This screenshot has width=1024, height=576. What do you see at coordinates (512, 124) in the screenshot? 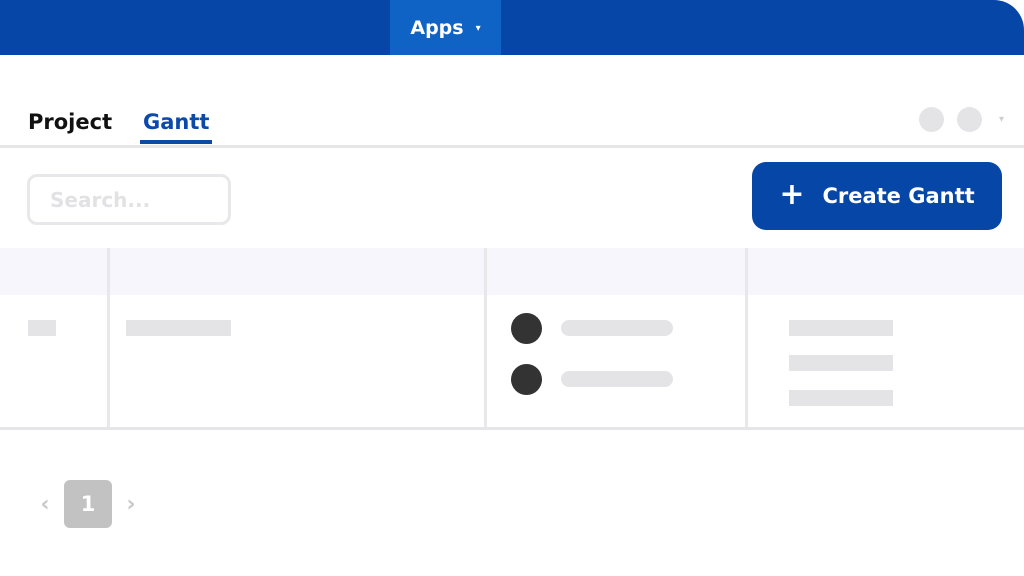
I see `tab-bar: Project Gantt` at bounding box center [512, 124].